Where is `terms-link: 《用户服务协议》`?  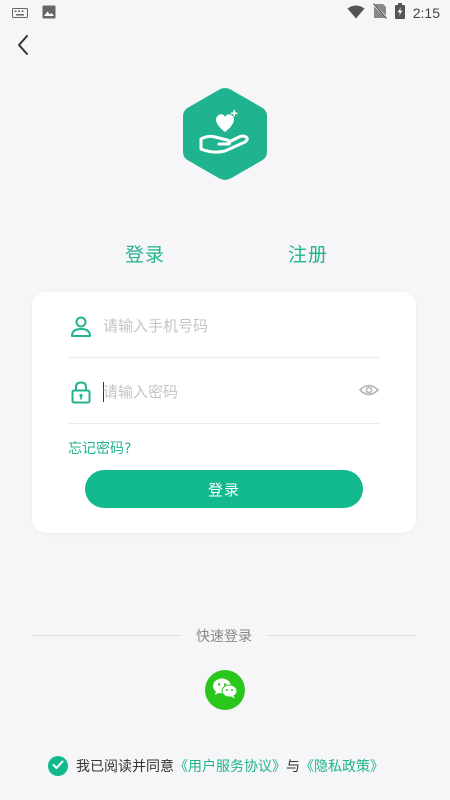
terms-link: 《用户服务协议》 is located at coordinates (230, 766).